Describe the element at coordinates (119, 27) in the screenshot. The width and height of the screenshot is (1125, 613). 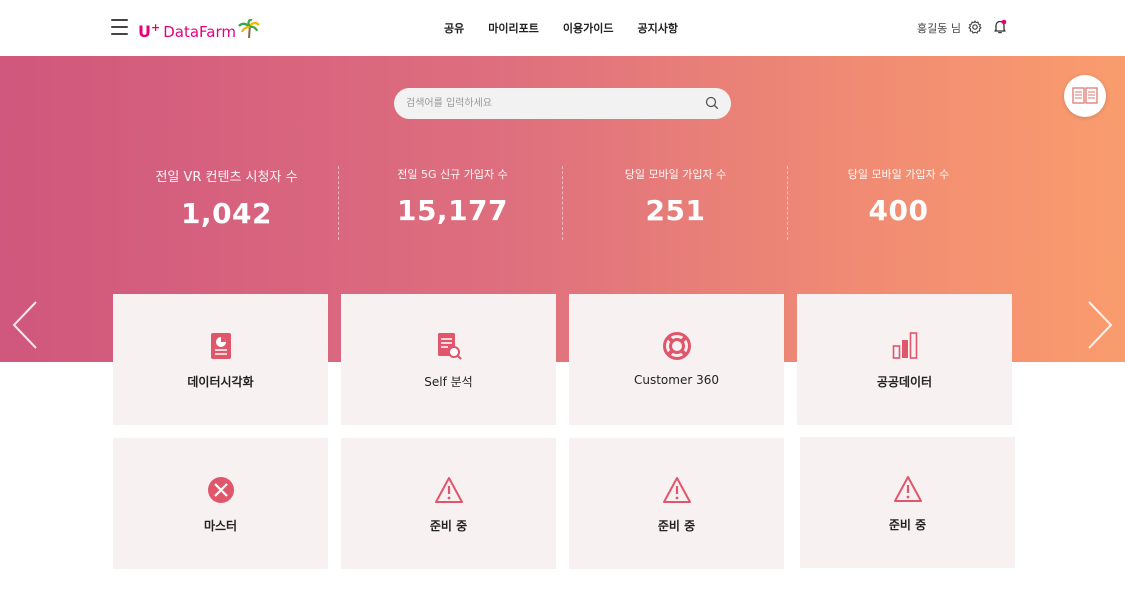
I see `hamburger-menu-icon` at that location.